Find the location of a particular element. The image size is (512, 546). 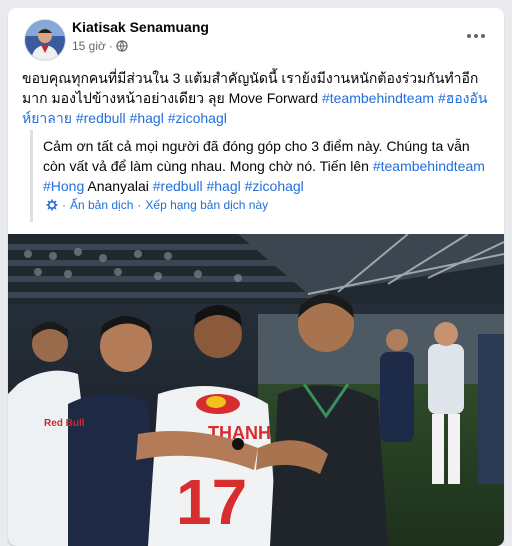

hide-translation-link: Ẩn bản dịch is located at coordinates (101, 205).